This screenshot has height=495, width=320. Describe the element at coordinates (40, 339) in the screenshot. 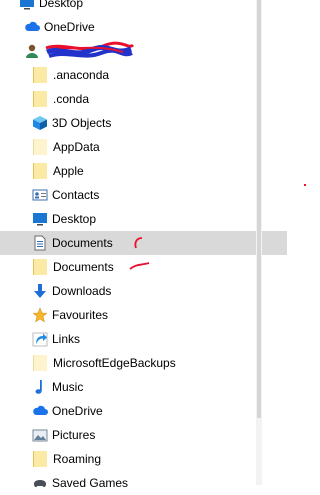

I see `links-icon` at that location.